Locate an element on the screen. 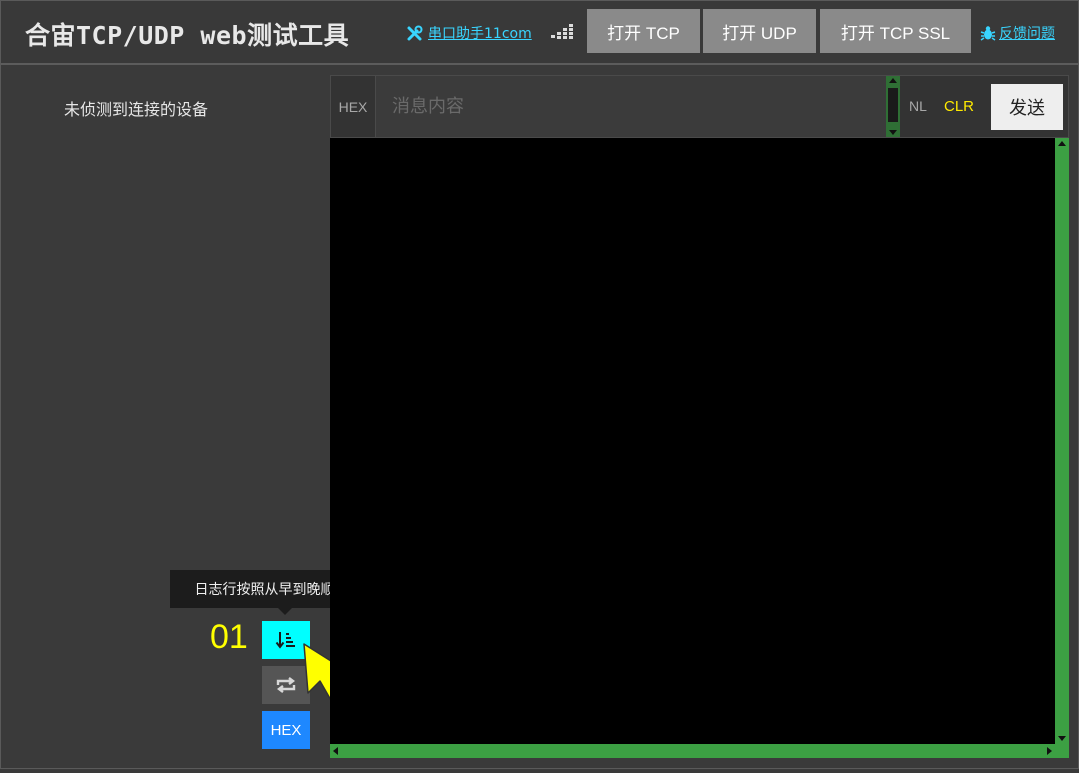 The image size is (1079, 773). send-button: 发送 is located at coordinates (1027, 107).